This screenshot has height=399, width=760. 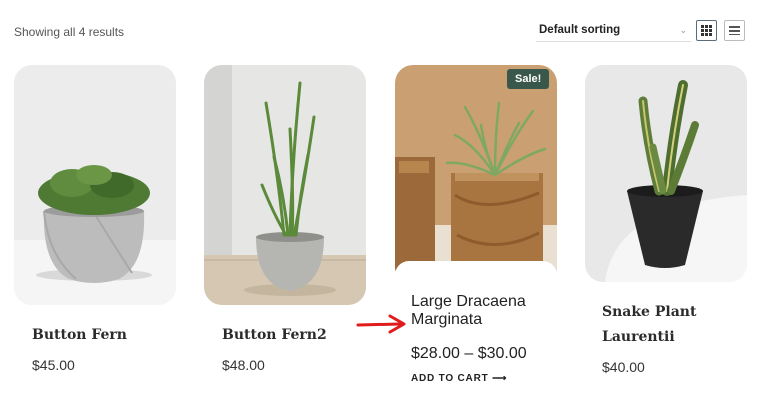 I want to click on product-image-button-fern2, so click(x=285, y=185).